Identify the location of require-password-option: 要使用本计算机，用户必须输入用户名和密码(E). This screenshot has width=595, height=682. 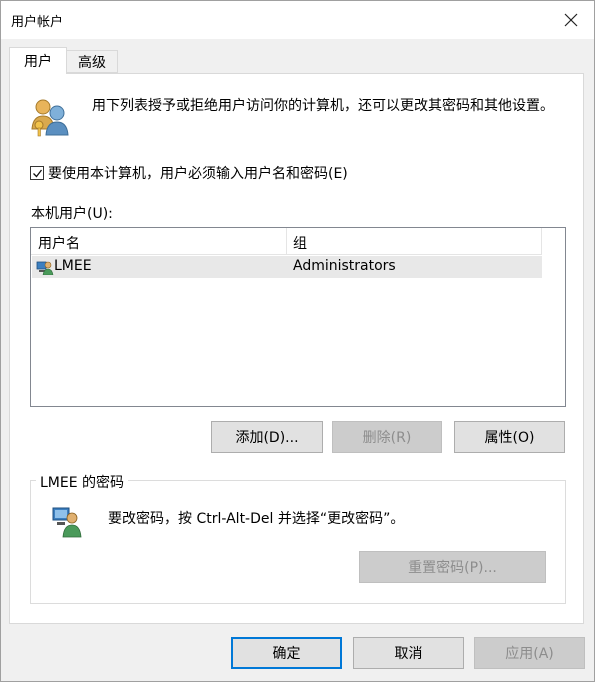
(189, 173).